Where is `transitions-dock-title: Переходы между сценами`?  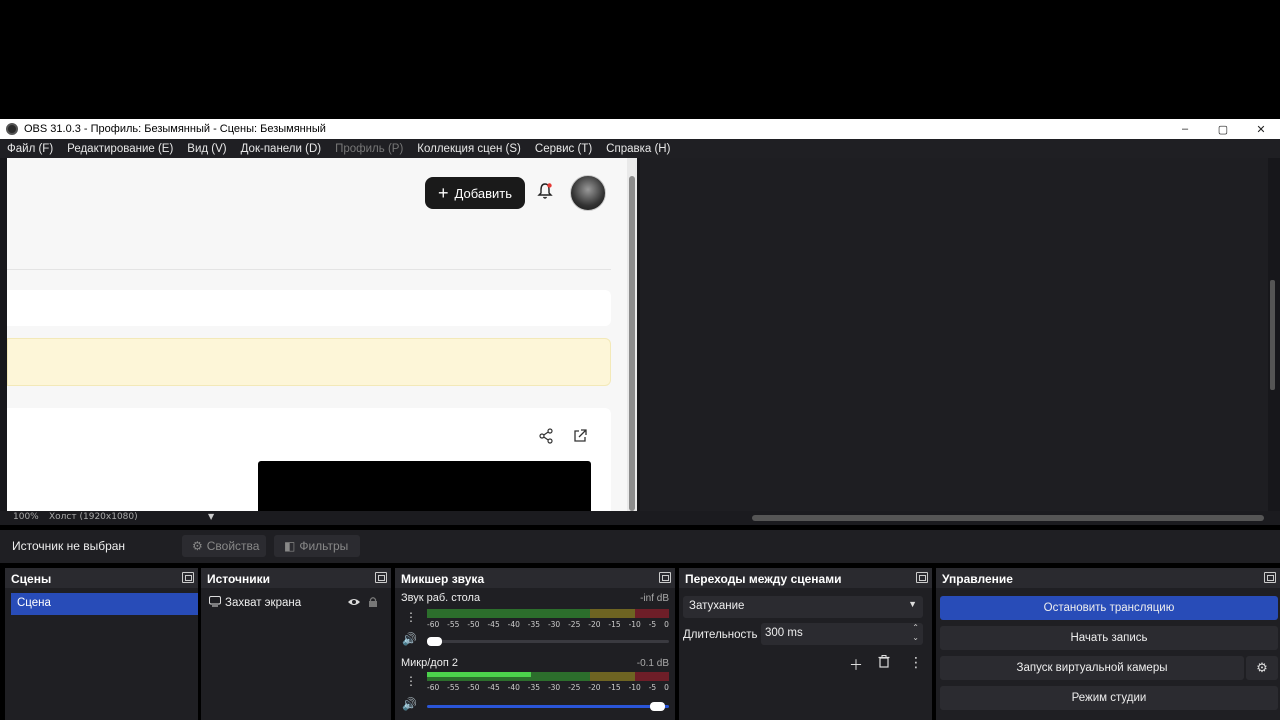 transitions-dock-title: Переходы между сценами is located at coordinates (805, 578).